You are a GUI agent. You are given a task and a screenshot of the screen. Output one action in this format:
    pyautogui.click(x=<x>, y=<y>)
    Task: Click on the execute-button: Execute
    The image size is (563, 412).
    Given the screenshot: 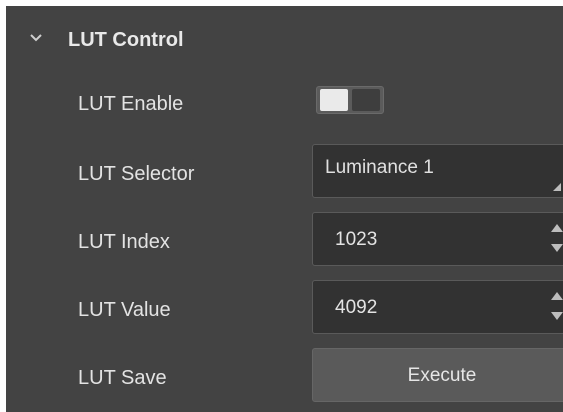 What is the action you would take?
    pyautogui.click(x=437, y=375)
    